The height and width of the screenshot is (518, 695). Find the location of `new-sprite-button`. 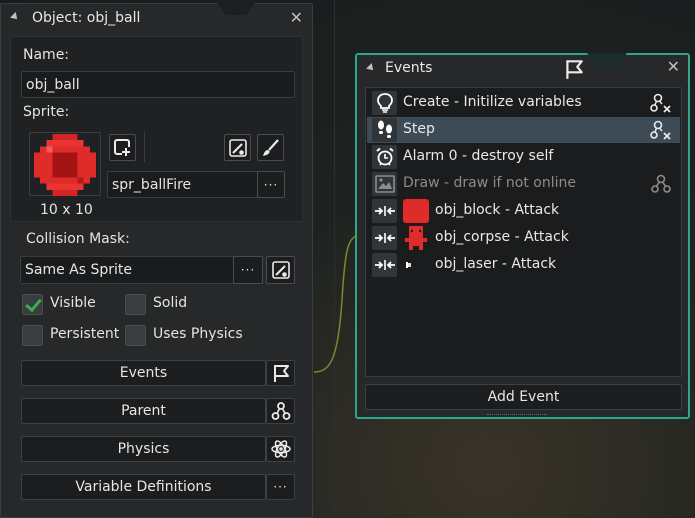

new-sprite-button is located at coordinates (122, 147).